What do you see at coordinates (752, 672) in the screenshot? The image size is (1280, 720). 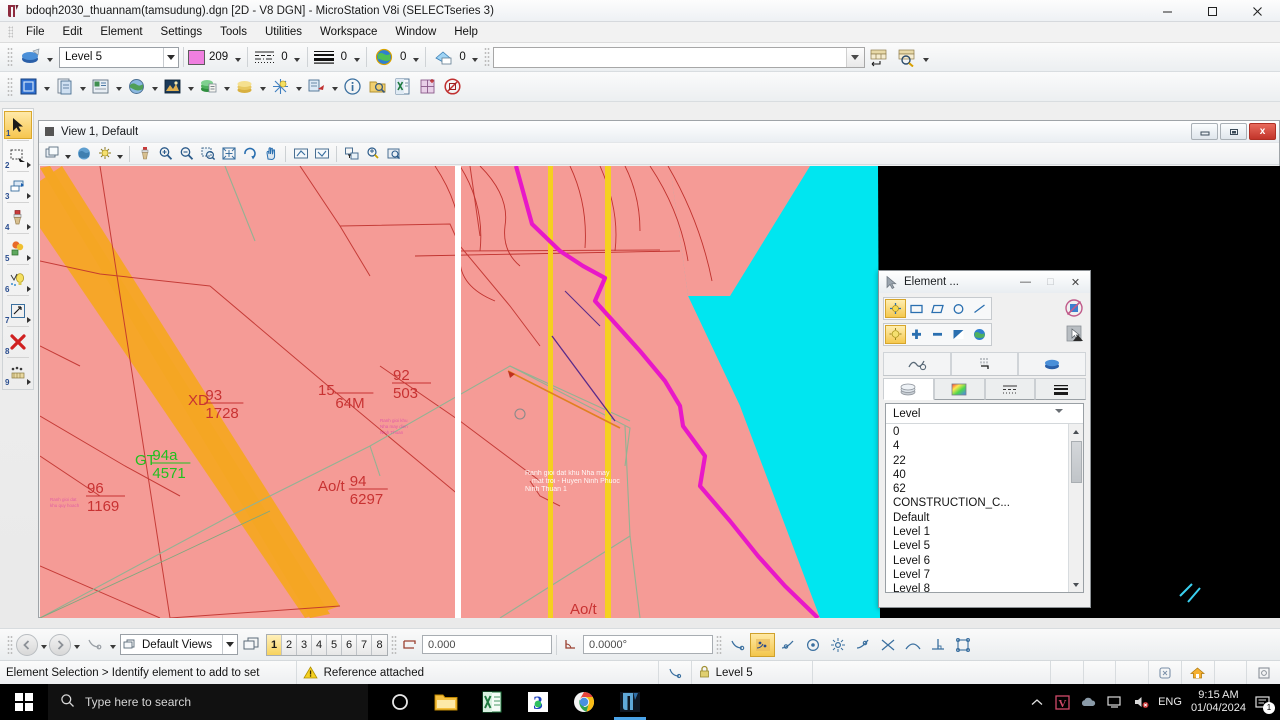 I see `status-level: Level 5` at bounding box center [752, 672].